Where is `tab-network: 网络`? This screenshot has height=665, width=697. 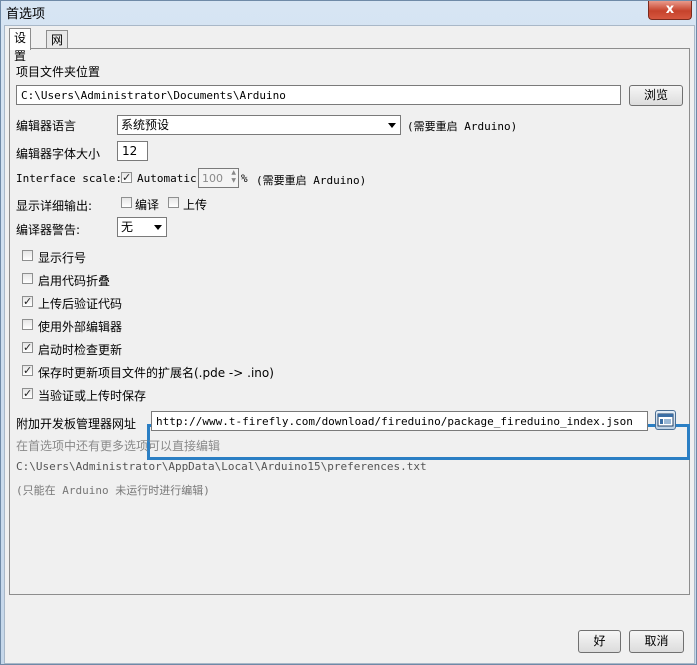
tab-network: 网络 is located at coordinates (57, 47).